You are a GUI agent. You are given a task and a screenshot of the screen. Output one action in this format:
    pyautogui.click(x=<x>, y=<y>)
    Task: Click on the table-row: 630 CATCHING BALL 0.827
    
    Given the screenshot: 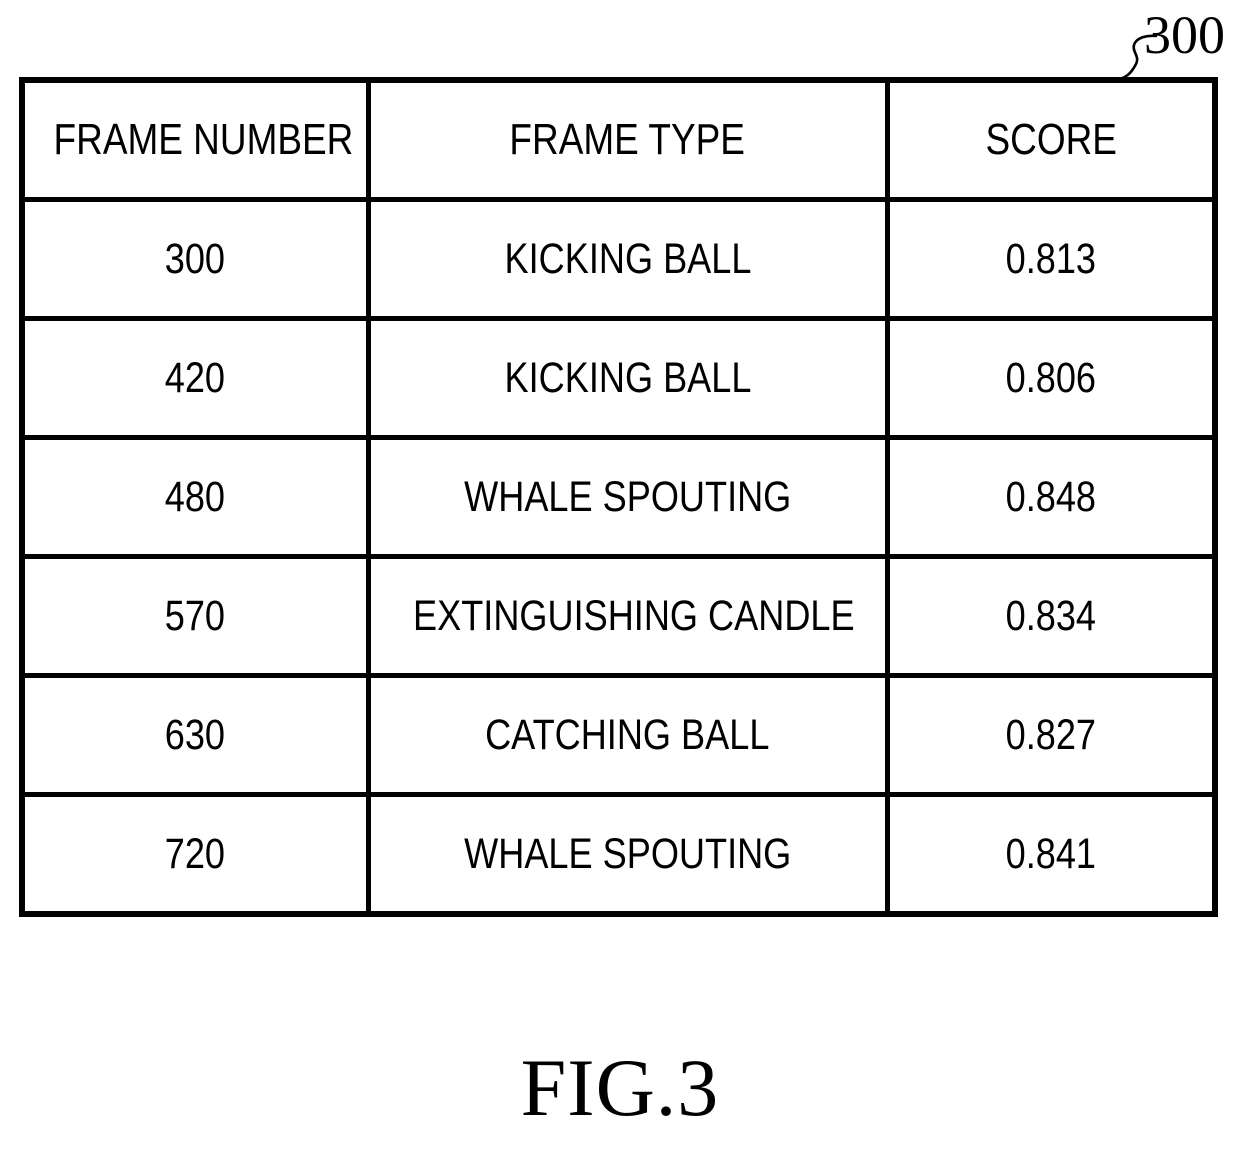 What is the action you would take?
    pyautogui.click(x=618, y=735)
    